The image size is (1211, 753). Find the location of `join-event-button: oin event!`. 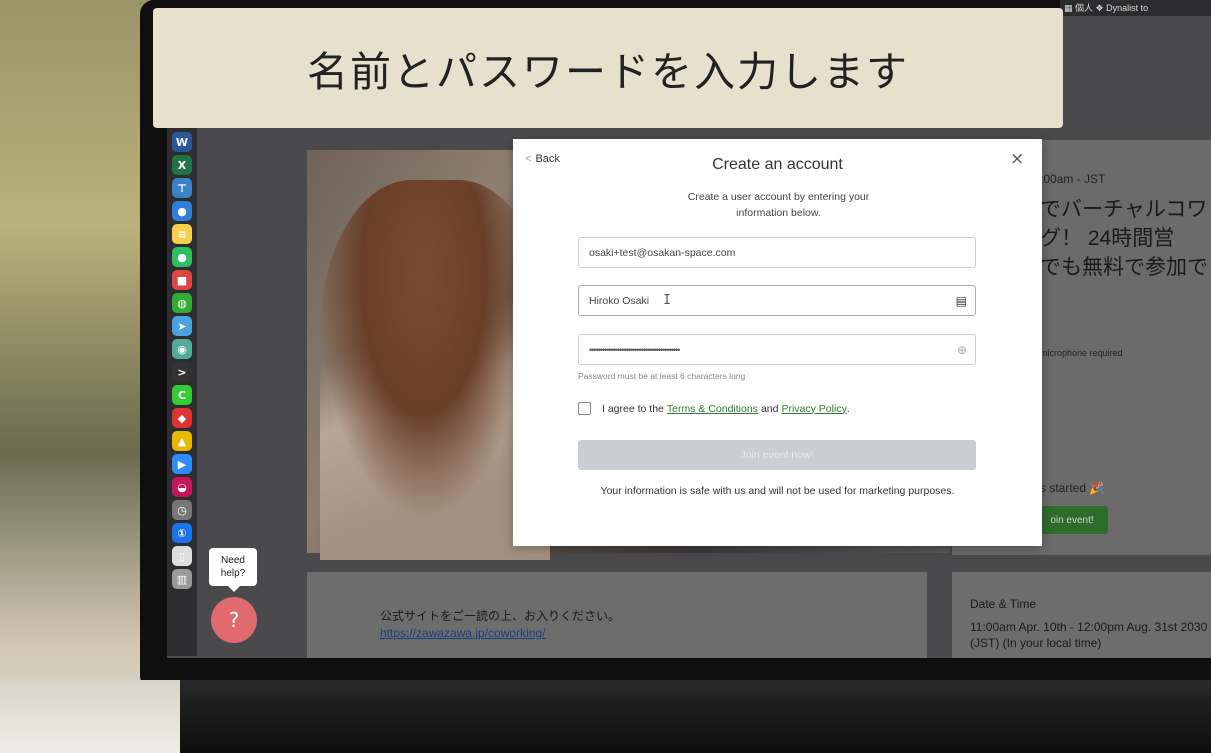

join-event-button: oin event! is located at coordinates (1072, 520).